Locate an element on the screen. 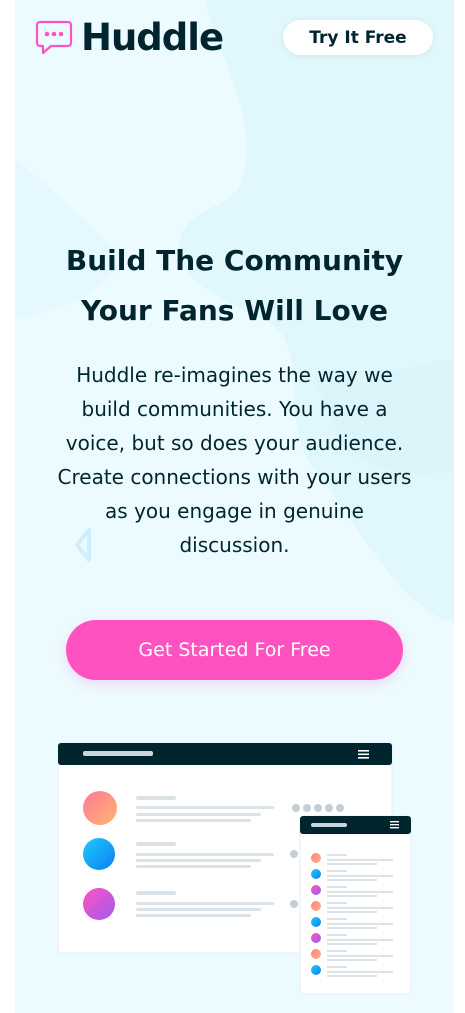  hero-title-line-2: Your Fans Will Love is located at coordinates (234, 310).